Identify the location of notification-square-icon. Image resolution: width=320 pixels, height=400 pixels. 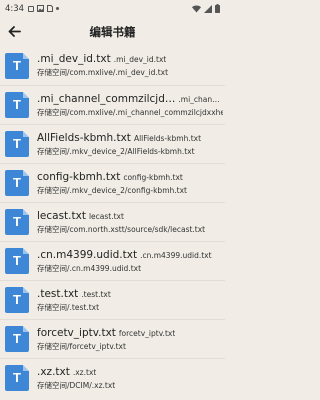
(31, 8).